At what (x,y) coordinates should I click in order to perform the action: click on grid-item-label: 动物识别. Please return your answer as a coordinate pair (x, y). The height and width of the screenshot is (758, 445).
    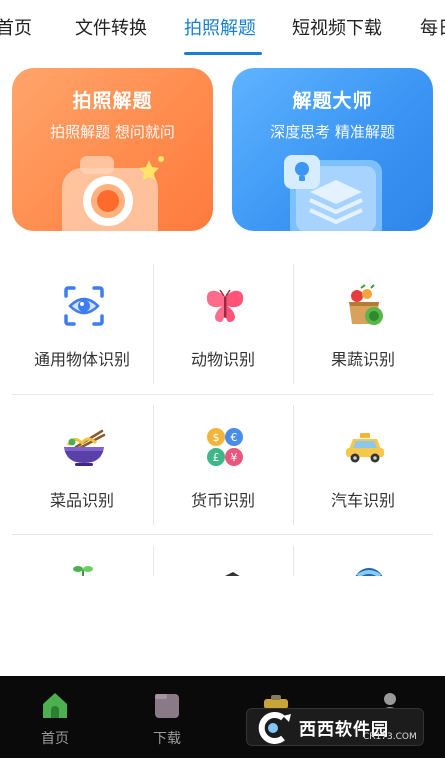
    Looking at the image, I should click on (222, 359).